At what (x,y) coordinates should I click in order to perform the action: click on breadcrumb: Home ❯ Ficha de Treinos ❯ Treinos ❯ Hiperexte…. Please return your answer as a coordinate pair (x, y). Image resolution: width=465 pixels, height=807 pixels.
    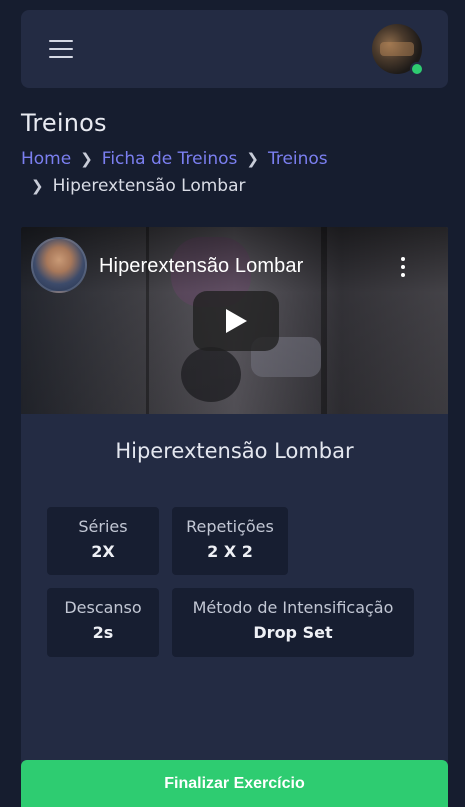
    Looking at the image, I should click on (231, 173).